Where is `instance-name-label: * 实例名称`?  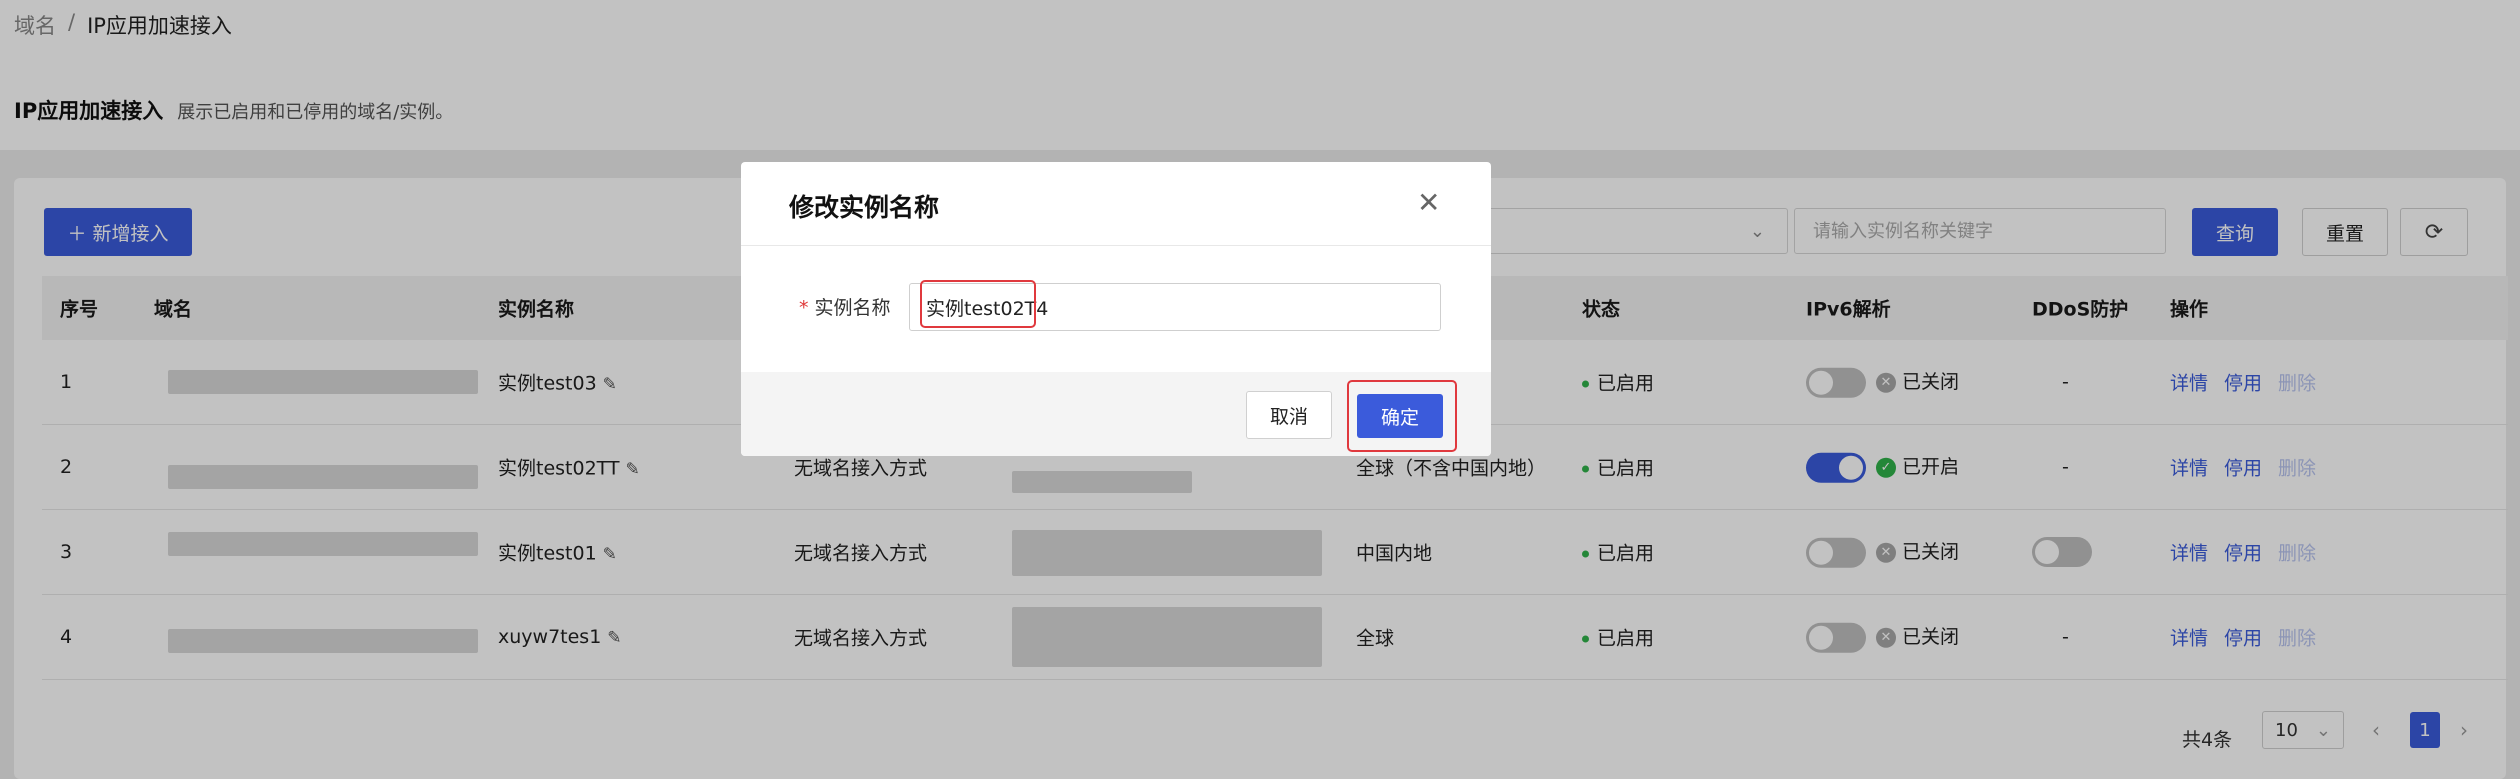
instance-name-label: * 实例名称 is located at coordinates (845, 306).